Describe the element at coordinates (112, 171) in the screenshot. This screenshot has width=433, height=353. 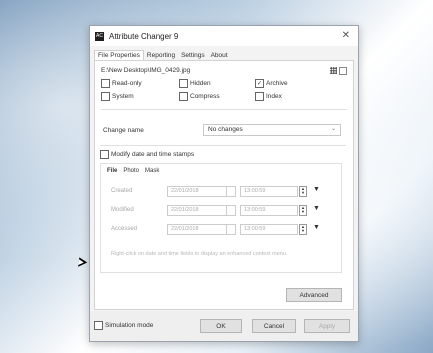
I see `subtab-file: File` at that location.